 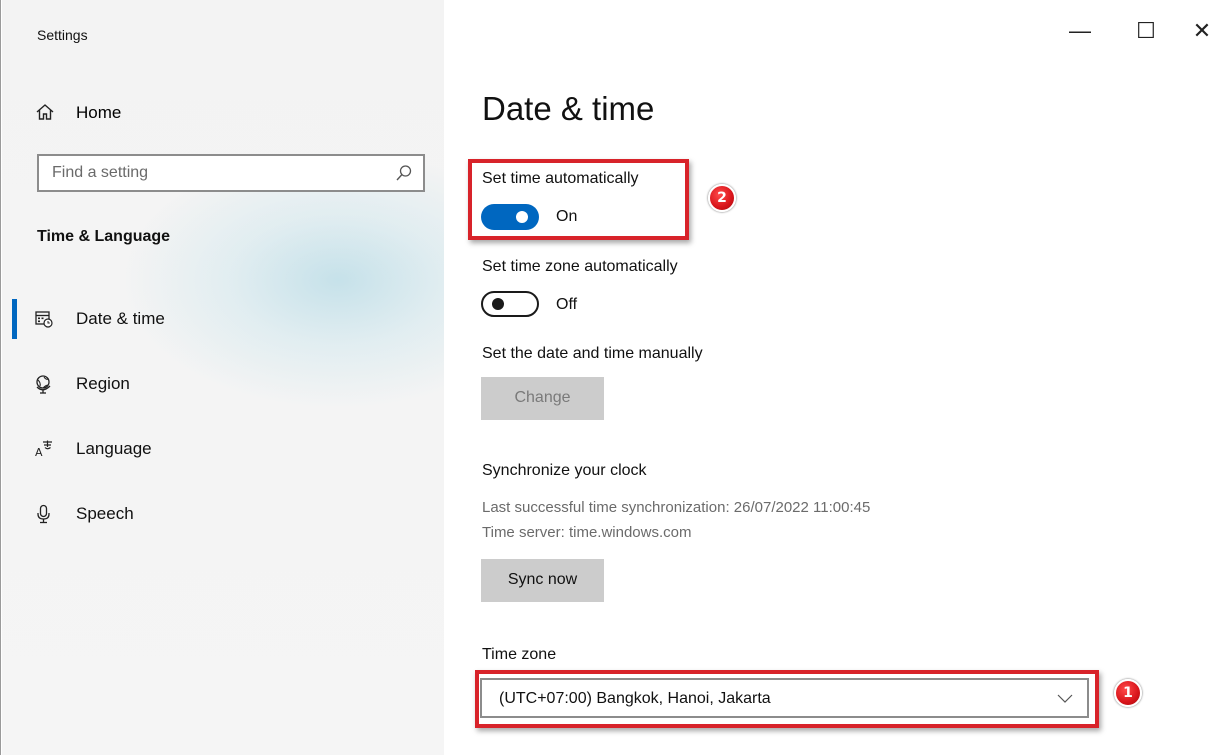 What do you see at coordinates (120, 318) in the screenshot?
I see `sidebar-item-label: Date & time` at bounding box center [120, 318].